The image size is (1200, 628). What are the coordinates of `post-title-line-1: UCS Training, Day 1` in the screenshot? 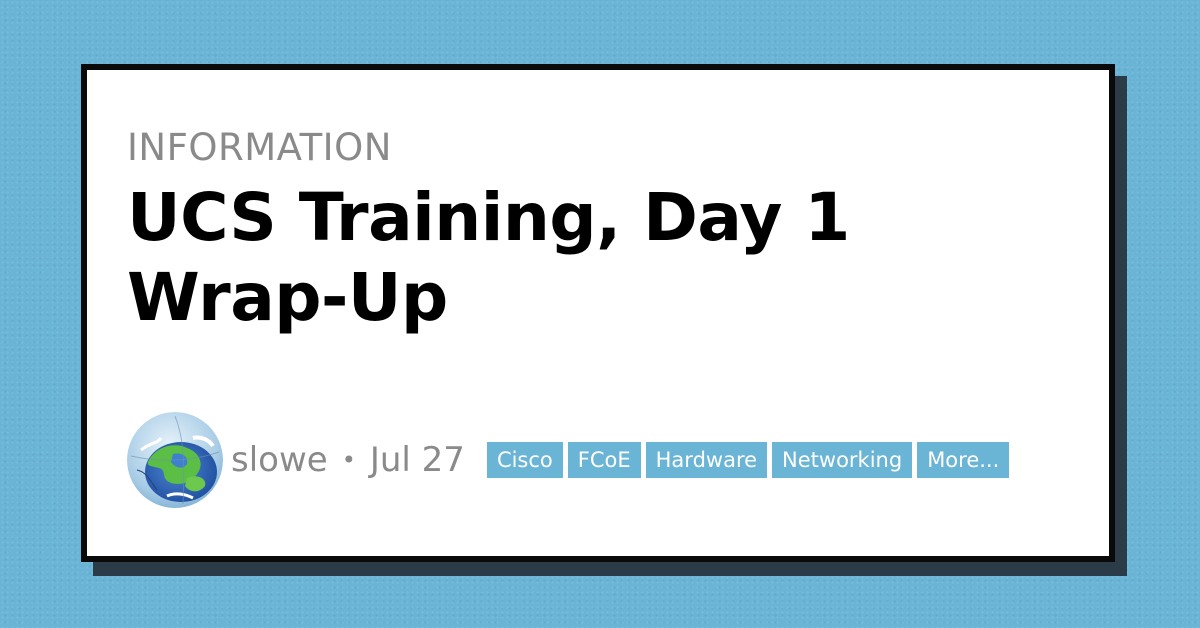 It's located at (488, 217).